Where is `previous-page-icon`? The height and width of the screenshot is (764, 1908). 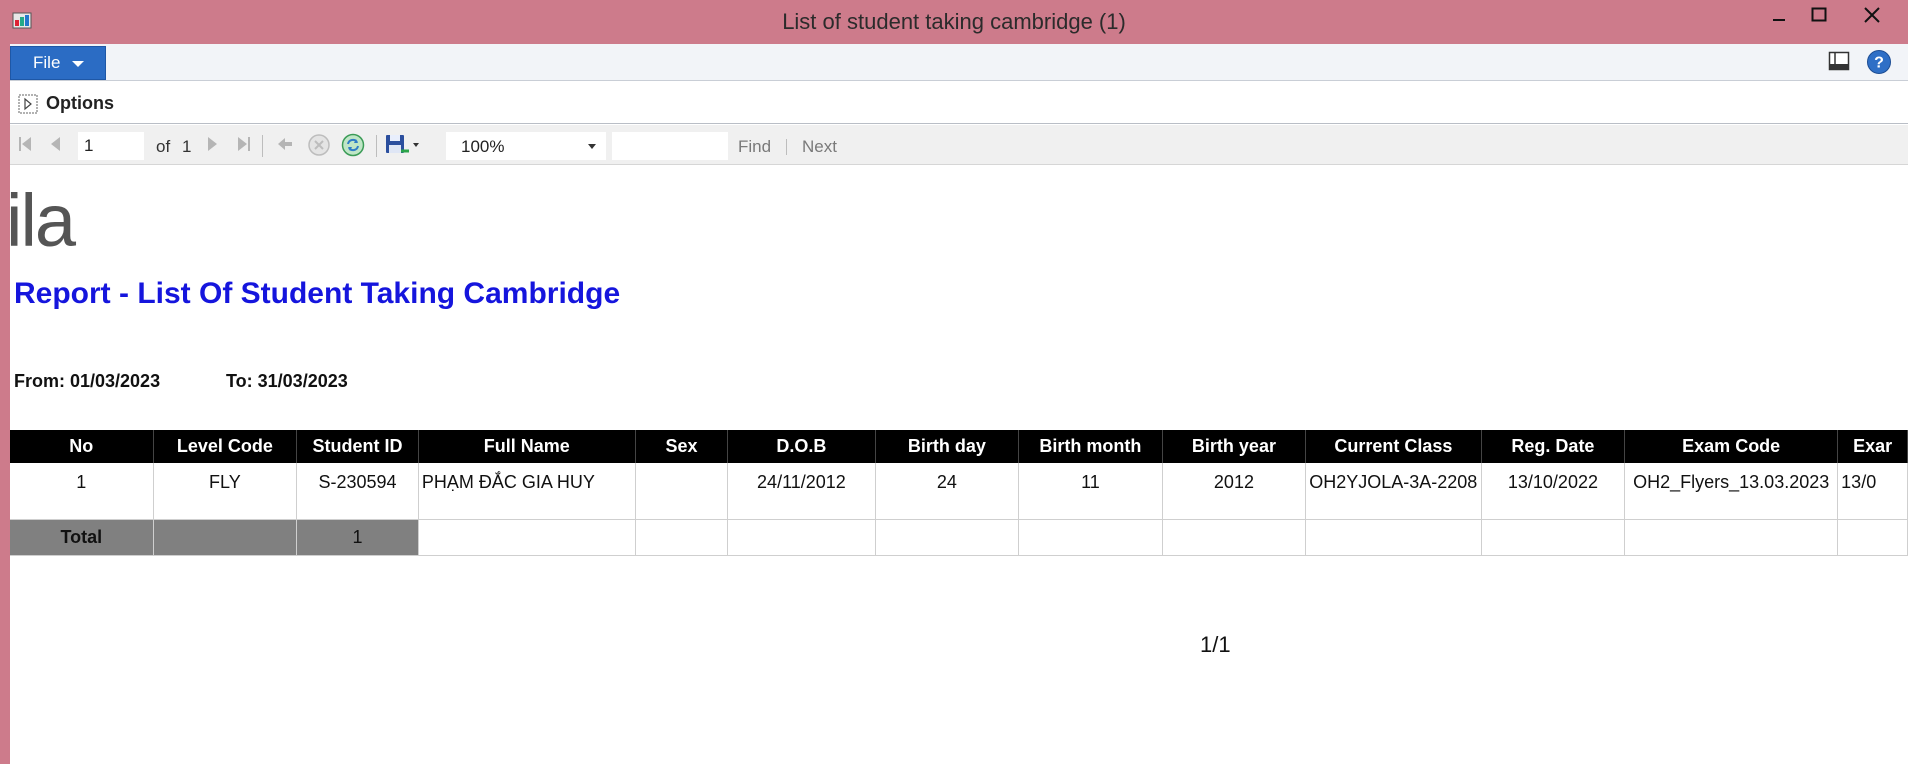 previous-page-icon is located at coordinates (56, 144).